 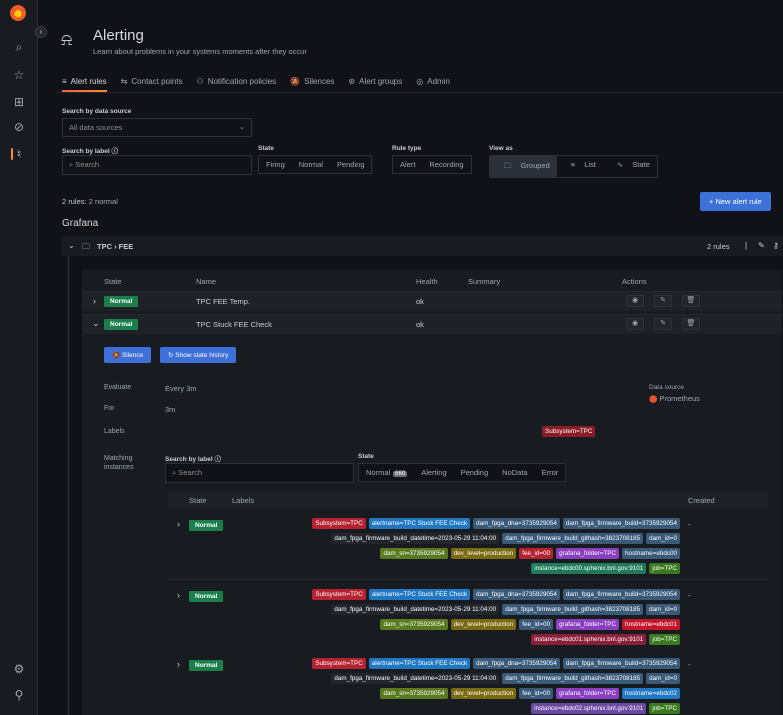 What do you see at coordinates (366, 456) in the screenshot?
I see `instance-state-label: State` at bounding box center [366, 456].